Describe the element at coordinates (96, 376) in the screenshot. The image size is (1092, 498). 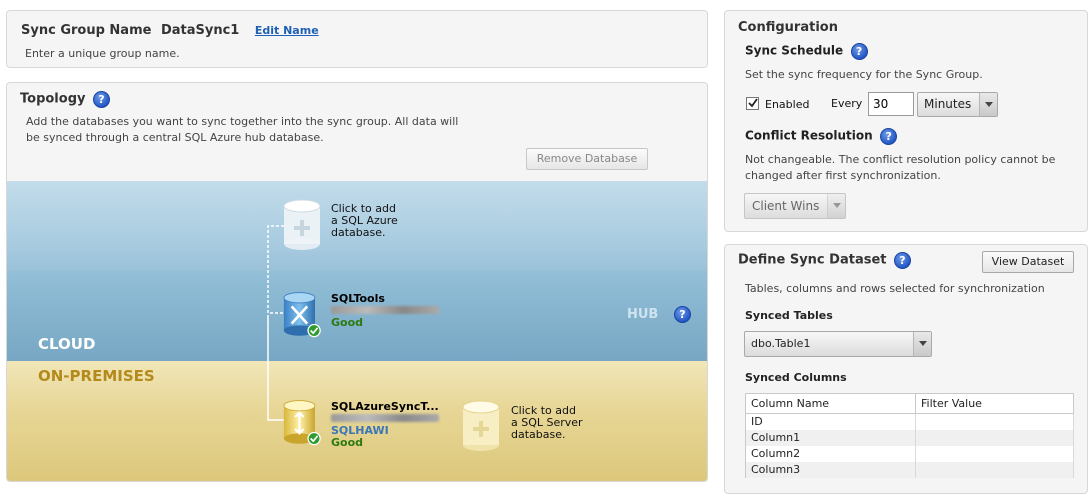
I see `on-premises-label: ON-PREMISES` at that location.